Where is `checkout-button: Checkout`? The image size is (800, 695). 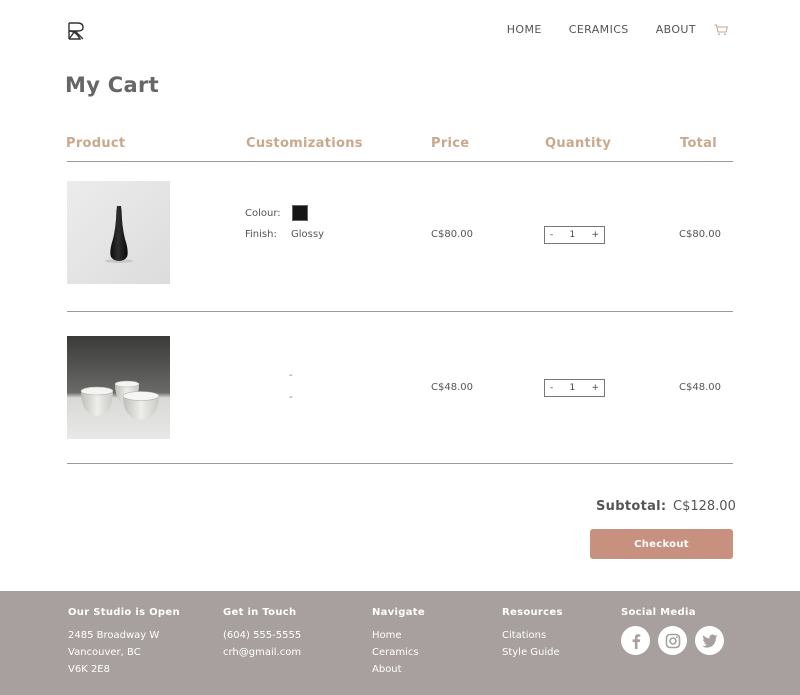
checkout-button: Checkout is located at coordinates (661, 544).